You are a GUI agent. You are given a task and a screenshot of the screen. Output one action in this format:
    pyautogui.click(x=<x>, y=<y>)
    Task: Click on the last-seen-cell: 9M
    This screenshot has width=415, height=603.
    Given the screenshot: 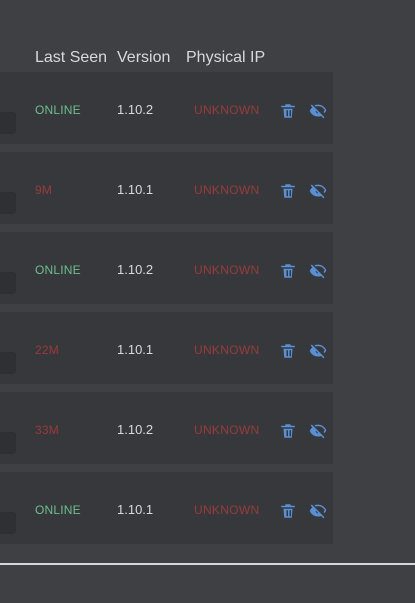 What is the action you would take?
    pyautogui.click(x=44, y=190)
    